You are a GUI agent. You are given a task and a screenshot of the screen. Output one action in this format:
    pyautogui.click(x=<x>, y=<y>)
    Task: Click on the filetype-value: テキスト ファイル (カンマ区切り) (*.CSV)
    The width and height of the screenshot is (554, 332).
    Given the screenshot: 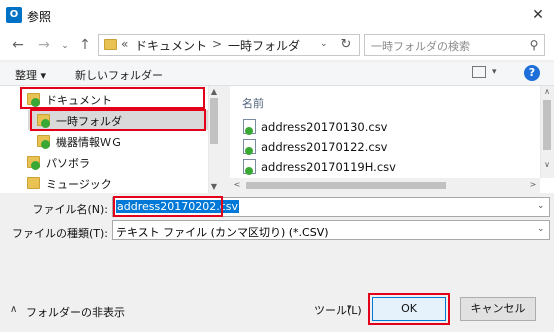 What is the action you would take?
    pyautogui.click(x=222, y=232)
    